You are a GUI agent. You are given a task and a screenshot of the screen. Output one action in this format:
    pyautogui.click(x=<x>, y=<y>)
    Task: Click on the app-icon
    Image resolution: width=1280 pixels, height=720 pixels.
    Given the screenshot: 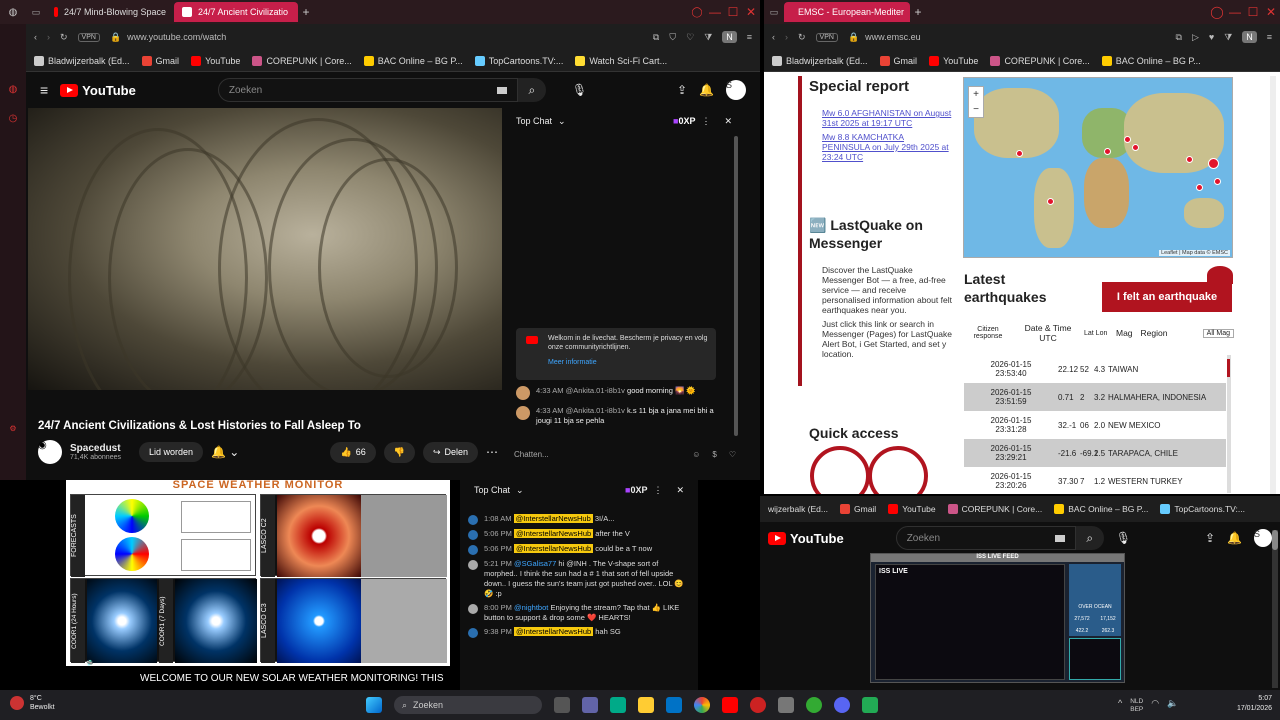 What is the action you would take?
    pyautogui.click(x=814, y=705)
    